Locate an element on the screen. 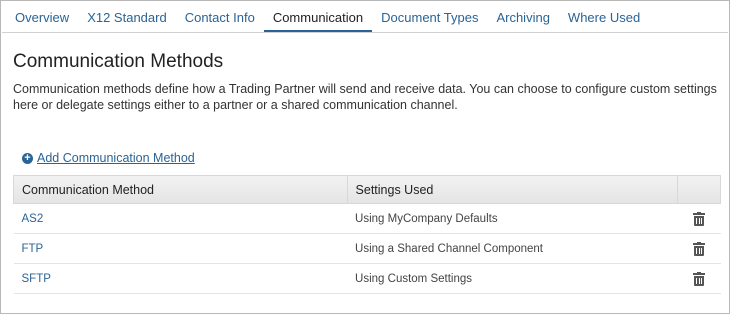  column-header-method: Communication Method is located at coordinates (180, 189).